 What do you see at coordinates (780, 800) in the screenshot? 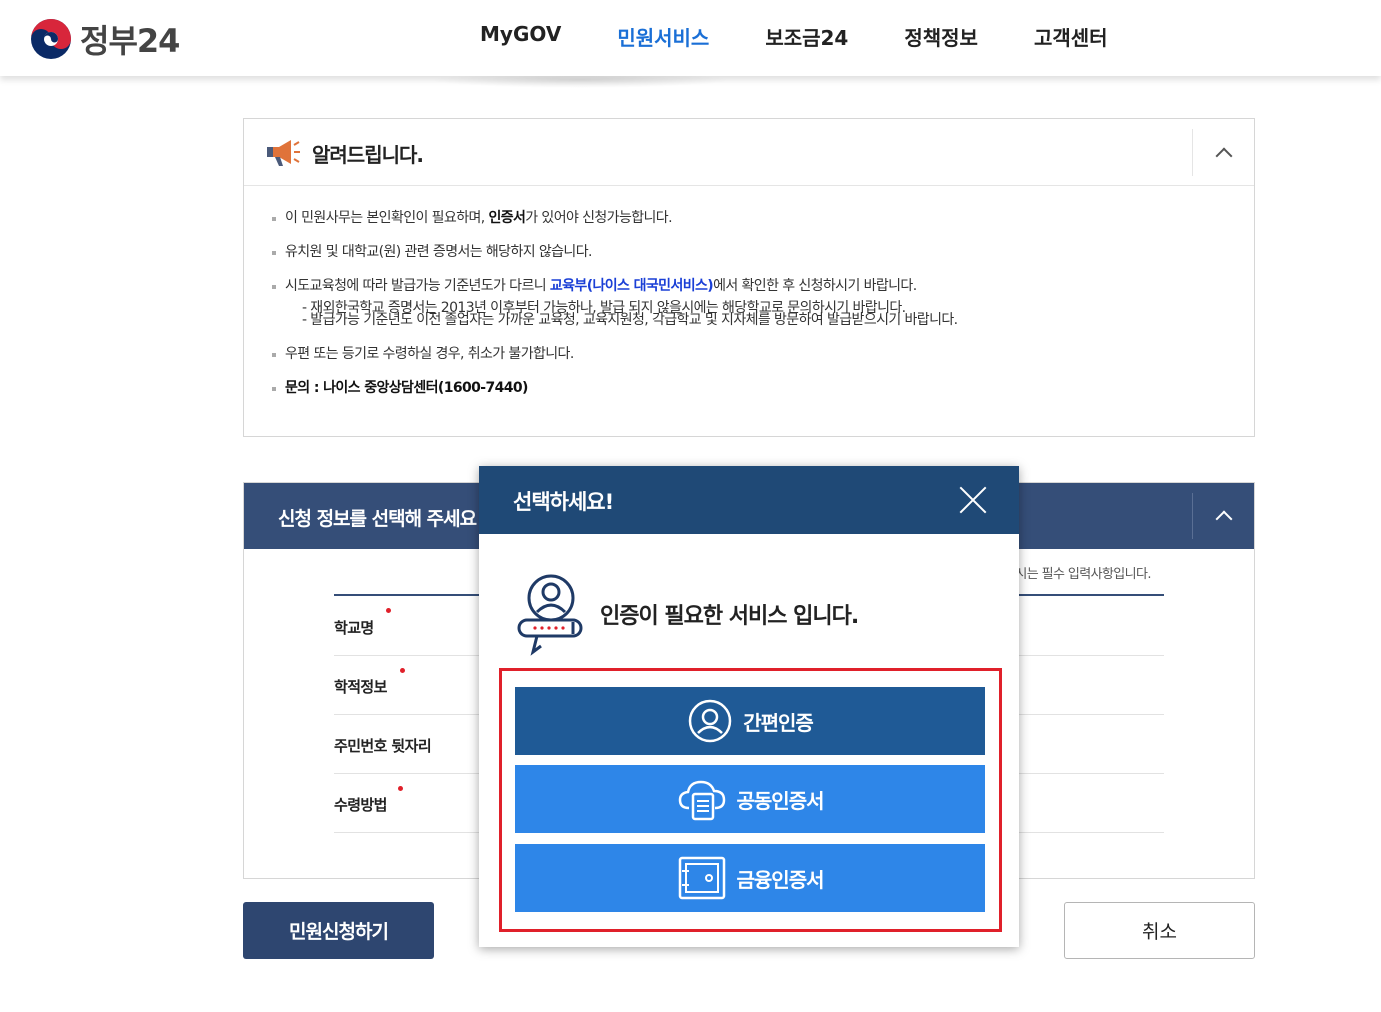
I see `joint-cert-label: 공동인증서` at bounding box center [780, 800].